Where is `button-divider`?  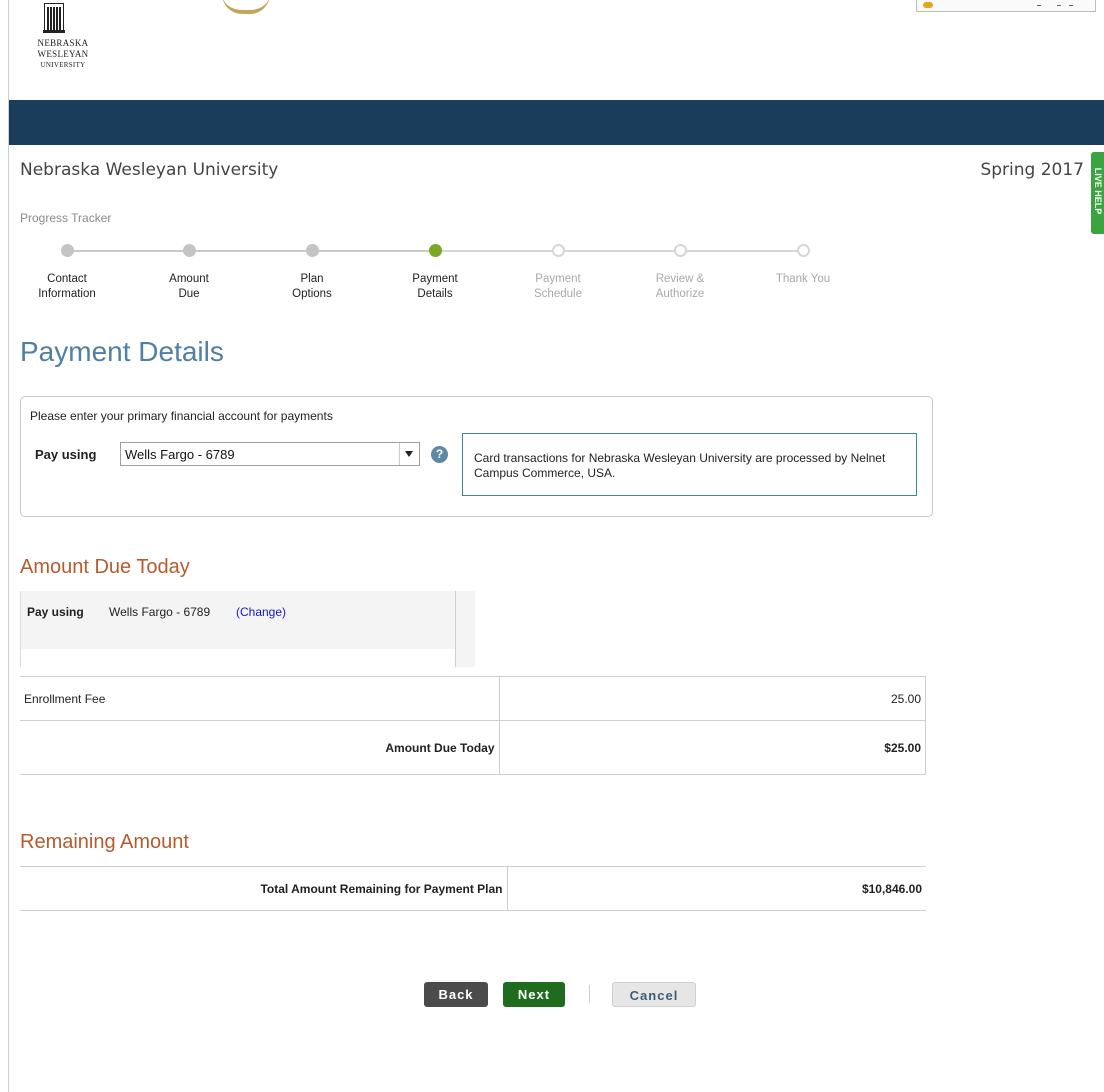
button-divider is located at coordinates (589, 994).